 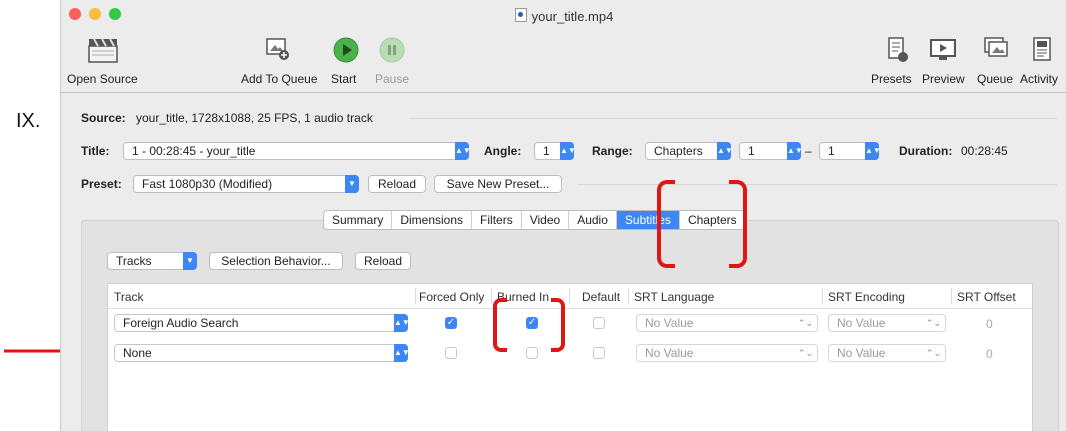 I want to click on forced-only-checkbox, so click(x=451, y=353).